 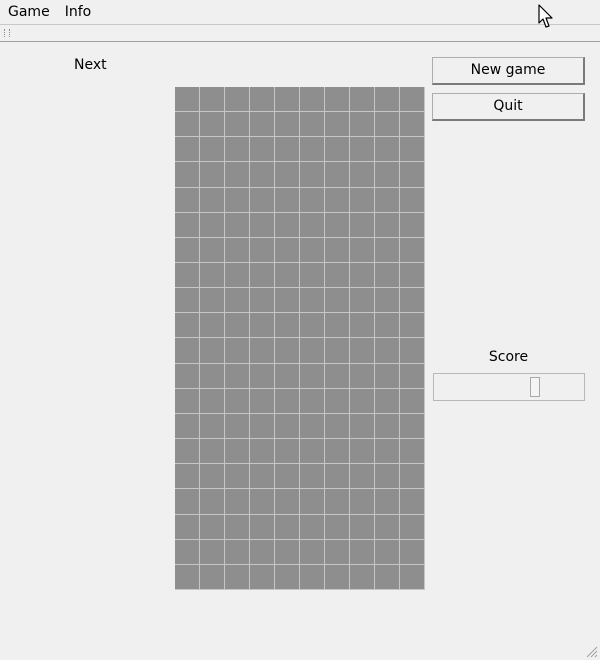 I want to click on toolbar-grip-icon, so click(x=7, y=33).